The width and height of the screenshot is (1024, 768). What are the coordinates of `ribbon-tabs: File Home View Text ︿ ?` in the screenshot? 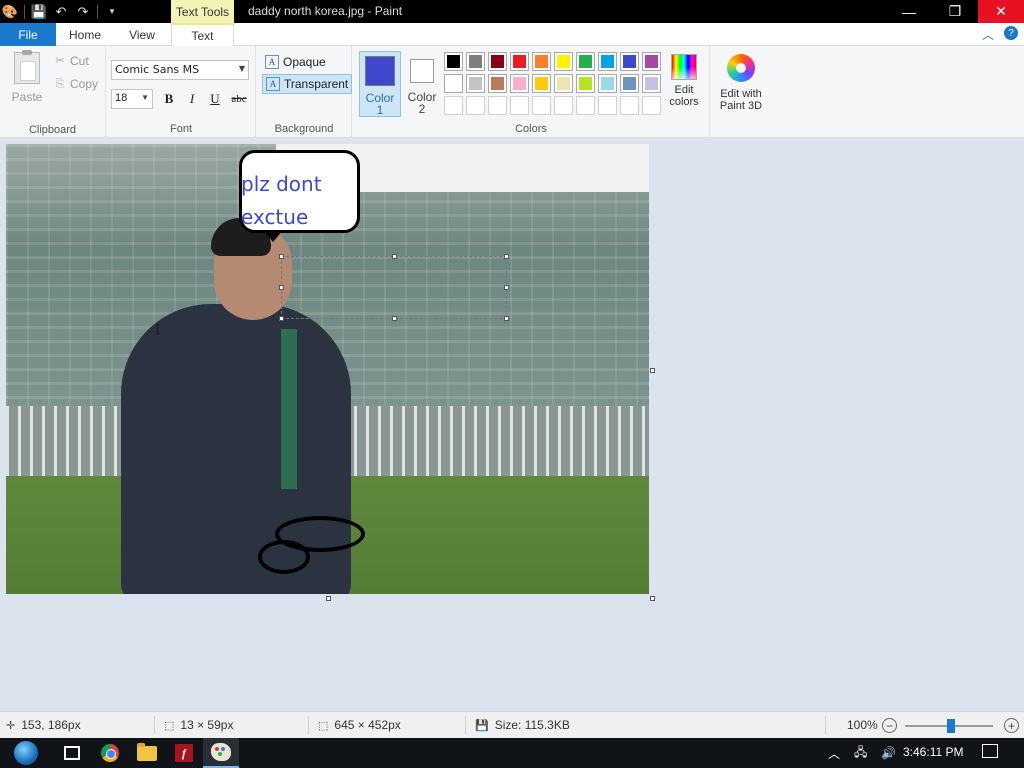 It's located at (512, 35).